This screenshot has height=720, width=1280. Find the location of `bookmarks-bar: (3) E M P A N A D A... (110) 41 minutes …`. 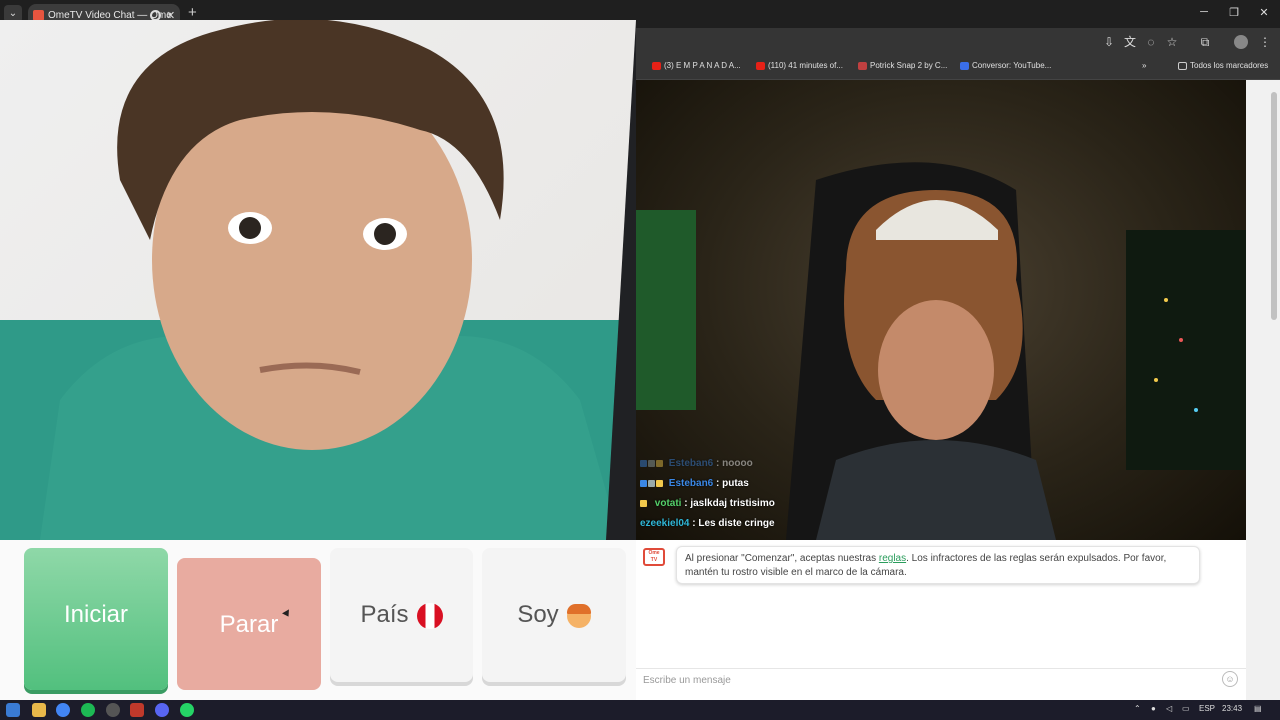

bookmarks-bar: (3) E M P A N A D A... (110) 41 minutes … is located at coordinates (958, 68).